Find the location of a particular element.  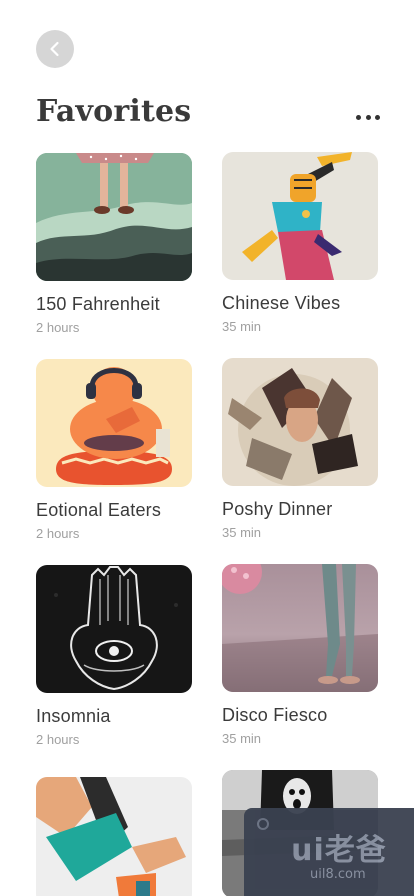

card-title: Chinese Vibes is located at coordinates (281, 303).